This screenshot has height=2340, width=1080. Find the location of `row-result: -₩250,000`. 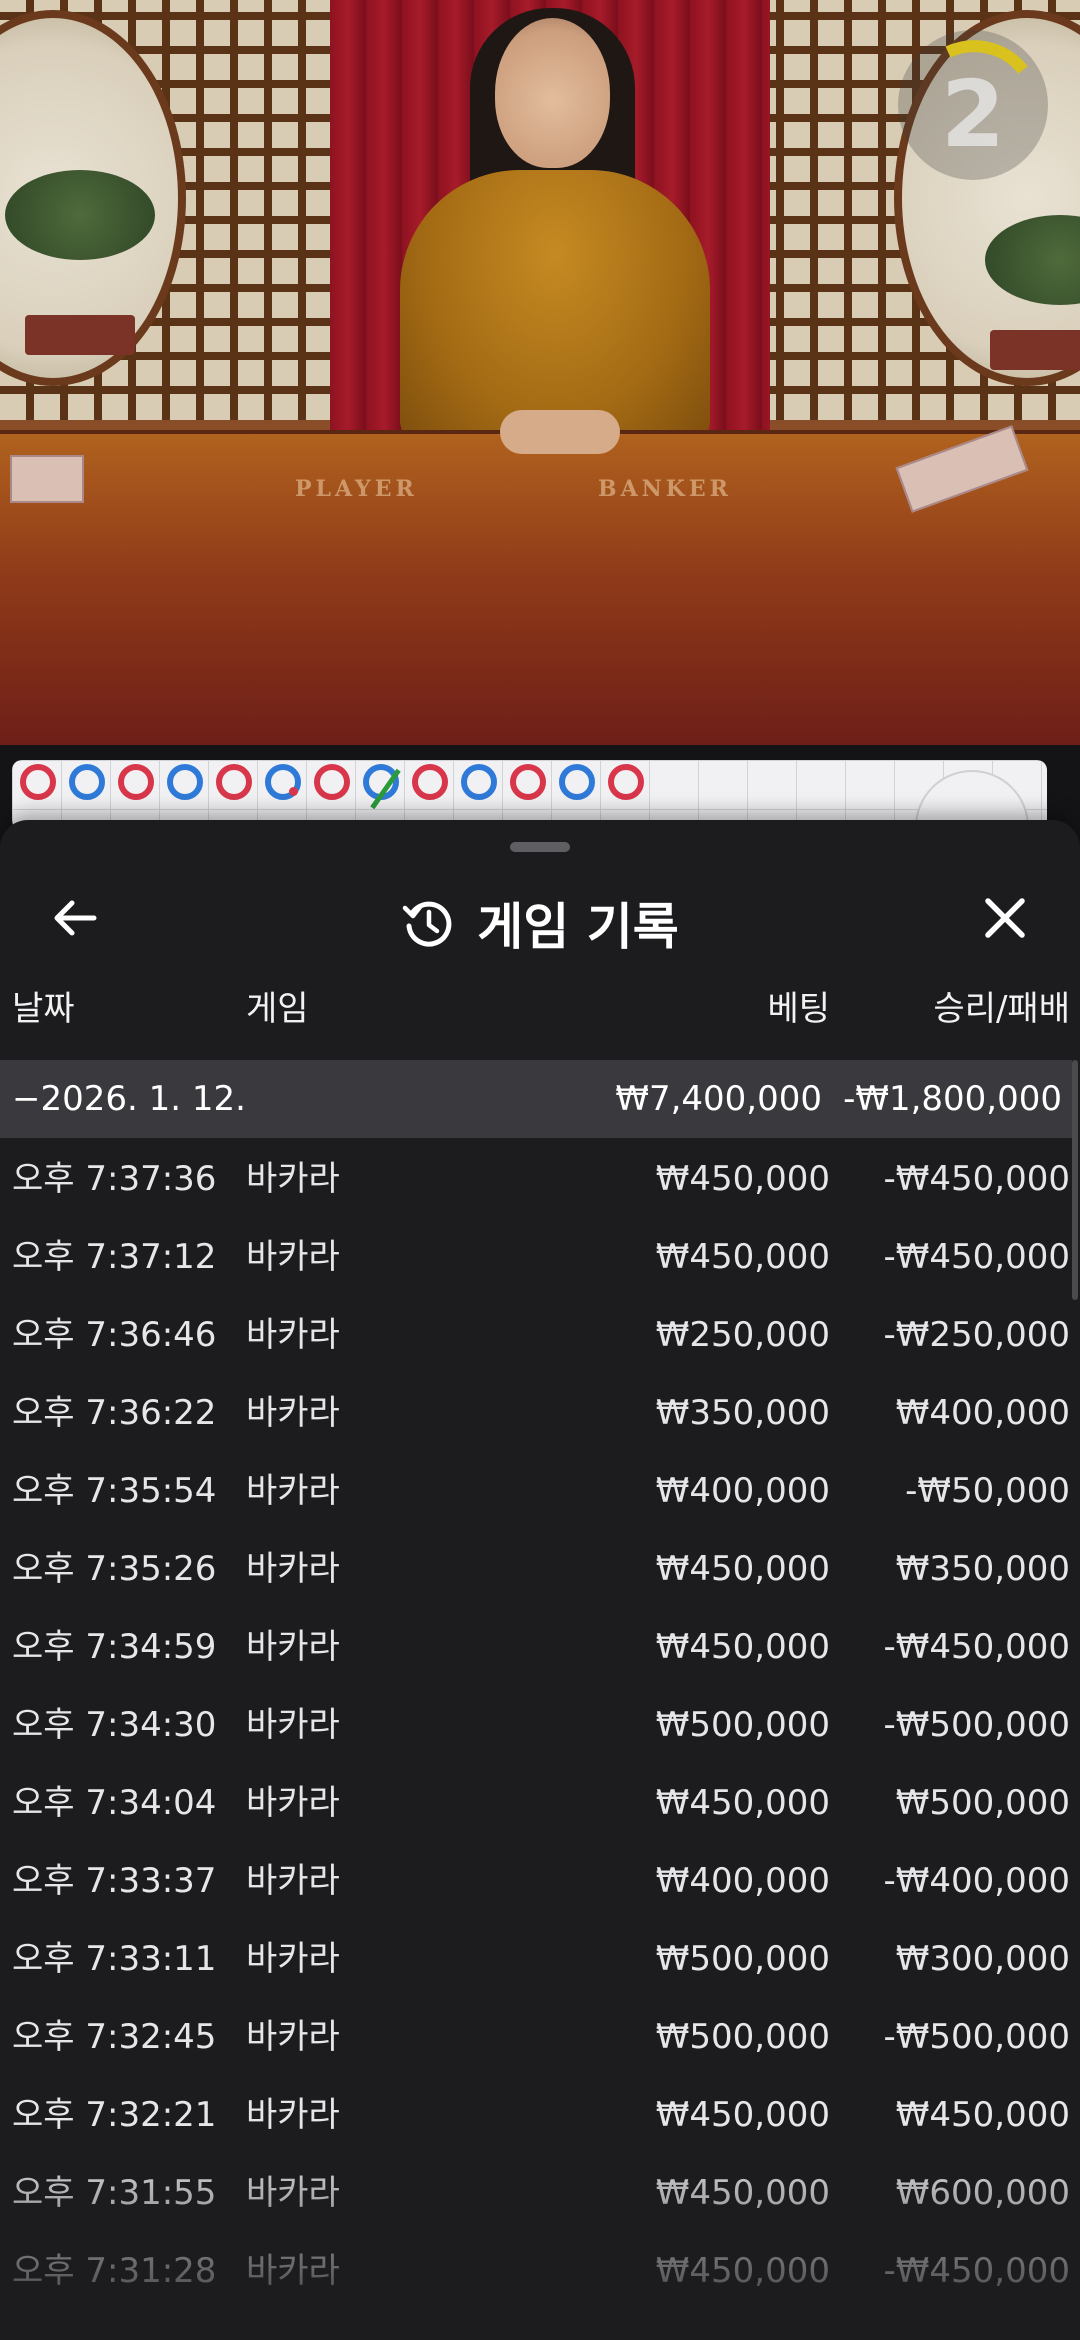

row-result: -₩250,000 is located at coordinates (977, 1335).